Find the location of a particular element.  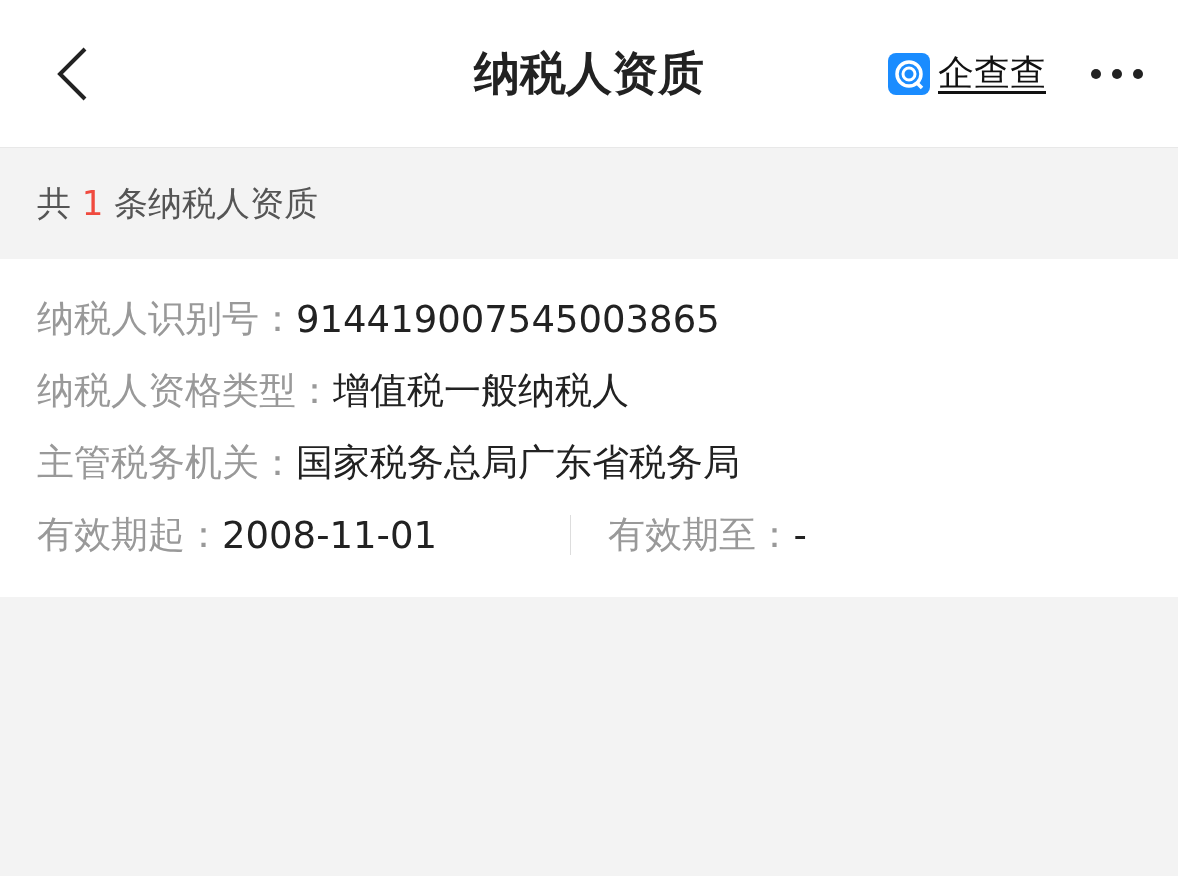

field-label: 有效期起： is located at coordinates (129, 535).